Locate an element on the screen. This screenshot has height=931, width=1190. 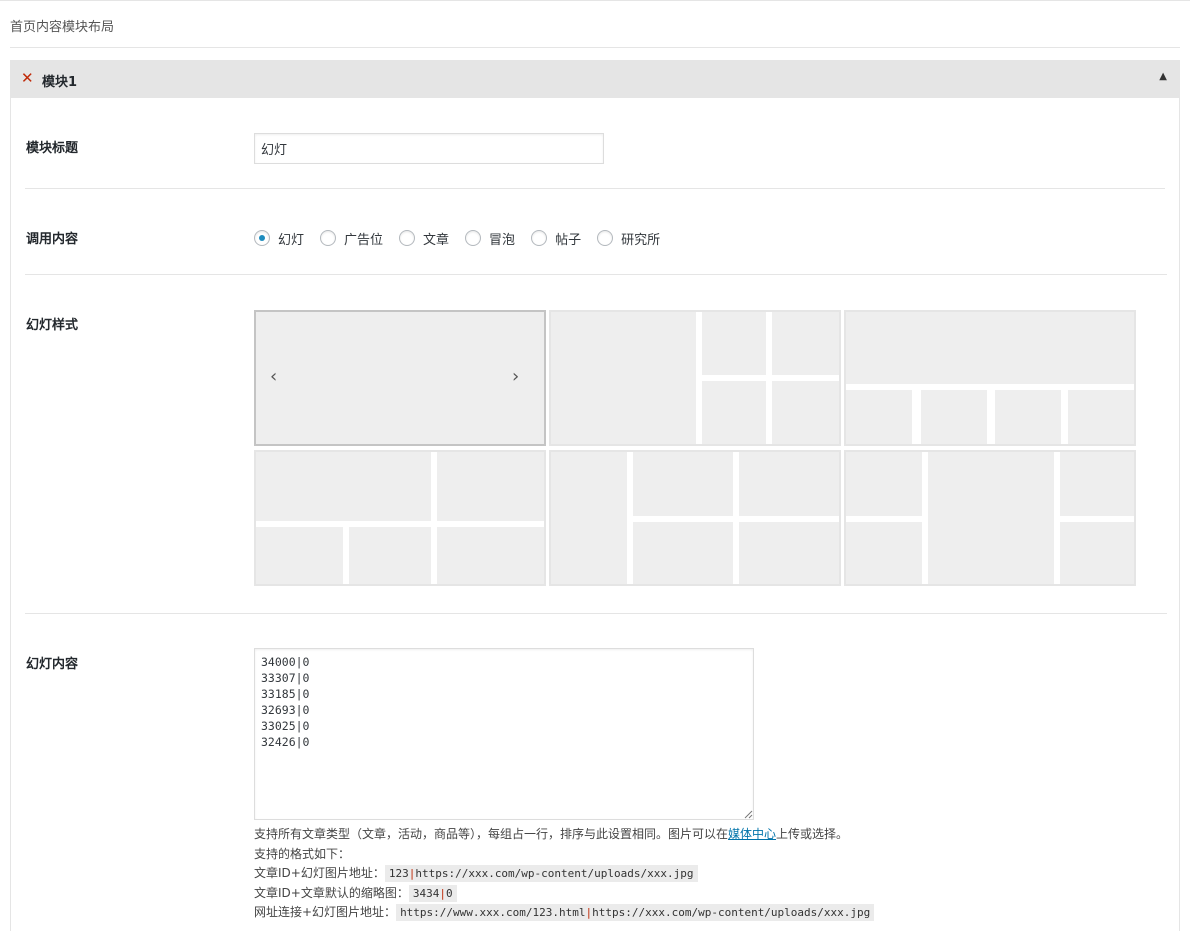
format-label: 文章ID+文章默认的缩略图： is located at coordinates (331, 892).